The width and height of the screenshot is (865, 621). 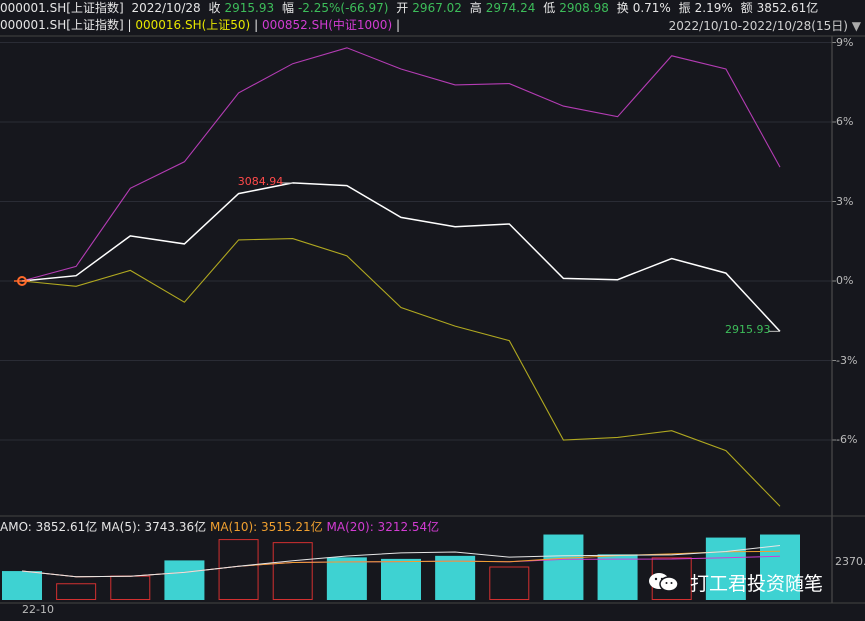 I want to click on annotation-label: 2915.93, so click(x=748, y=330).